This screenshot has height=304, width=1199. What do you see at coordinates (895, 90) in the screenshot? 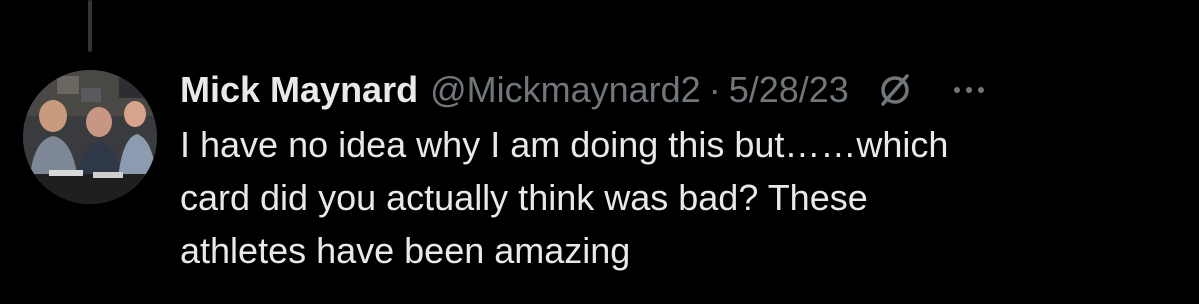
I see `slashed-circle-icon` at bounding box center [895, 90].